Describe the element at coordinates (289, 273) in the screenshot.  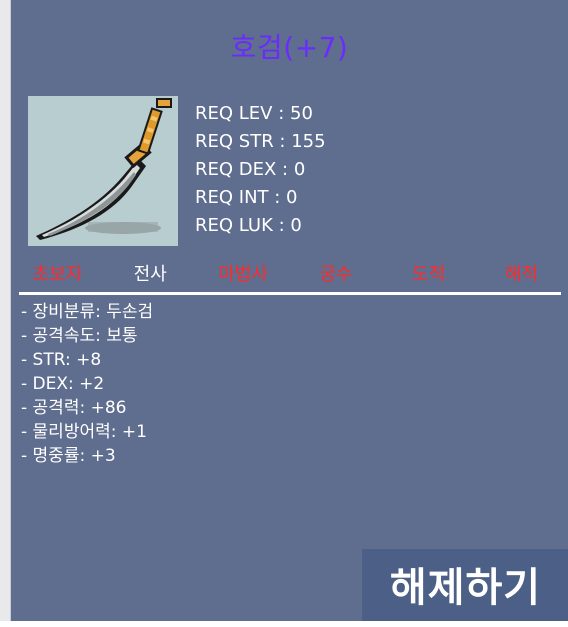
I see `job-restrictions: 초보자 전사 마법사 궁수 도적 해적` at that location.